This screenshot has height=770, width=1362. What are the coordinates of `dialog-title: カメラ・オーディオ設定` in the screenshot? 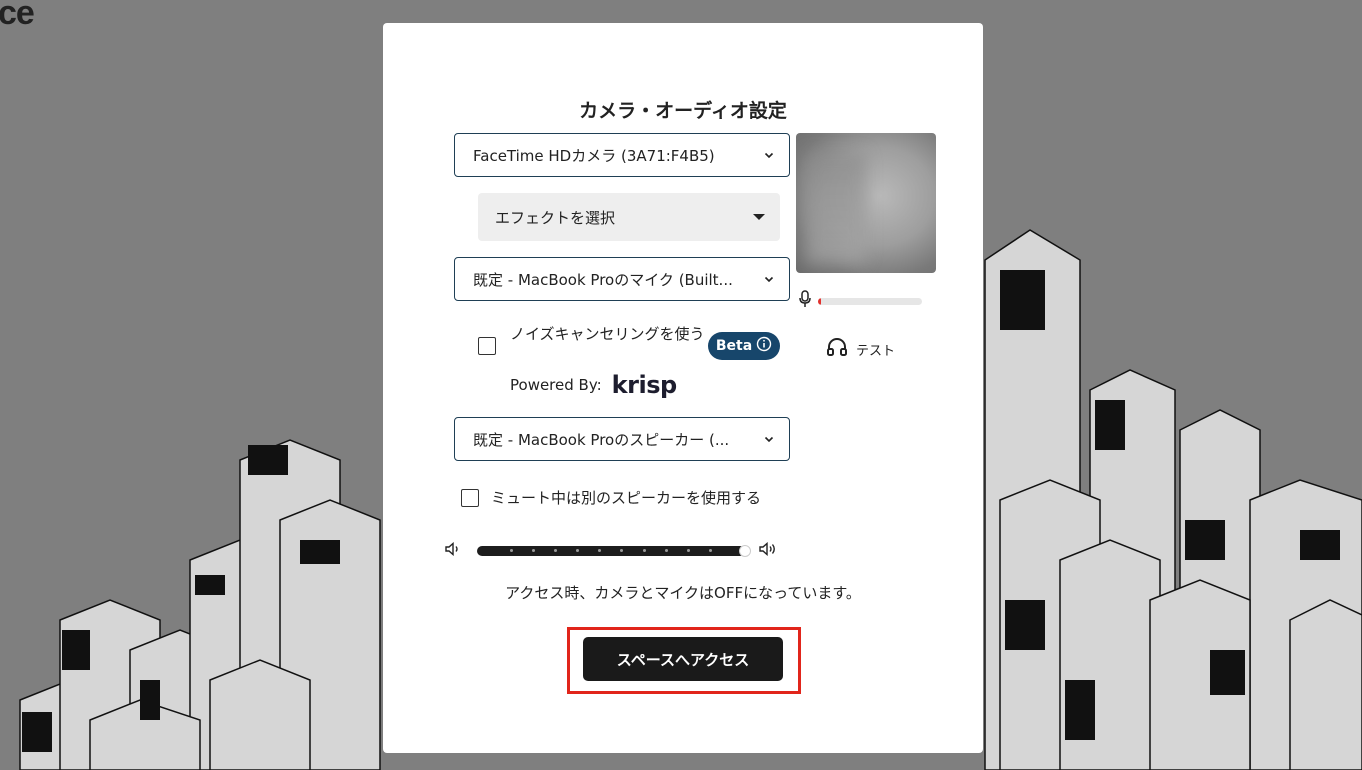 It's located at (683, 111).